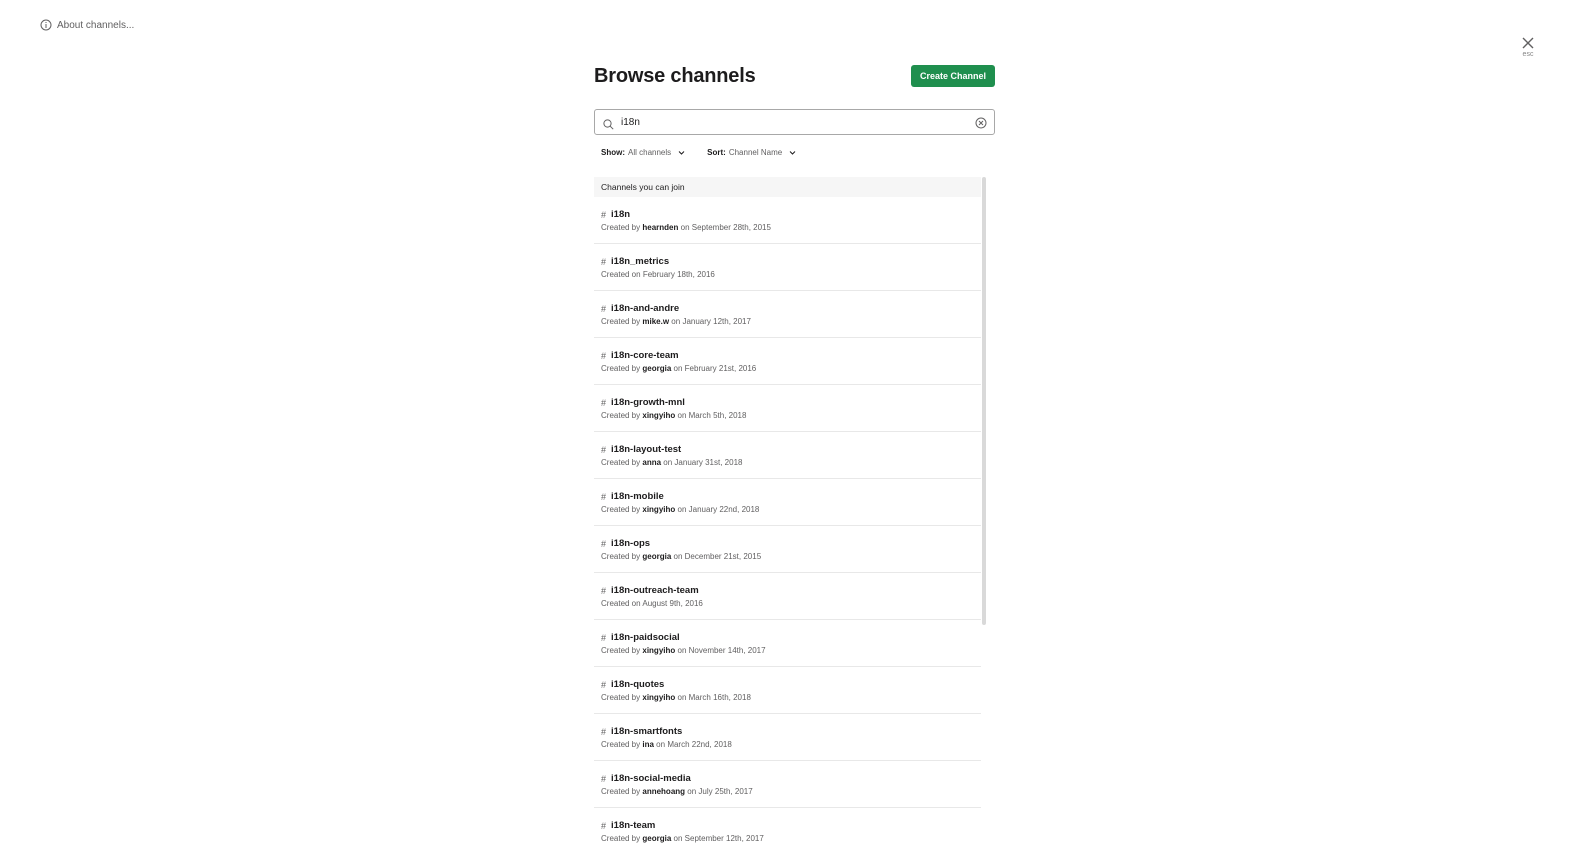  I want to click on channel-name: # i18n_metrics, so click(787, 261).